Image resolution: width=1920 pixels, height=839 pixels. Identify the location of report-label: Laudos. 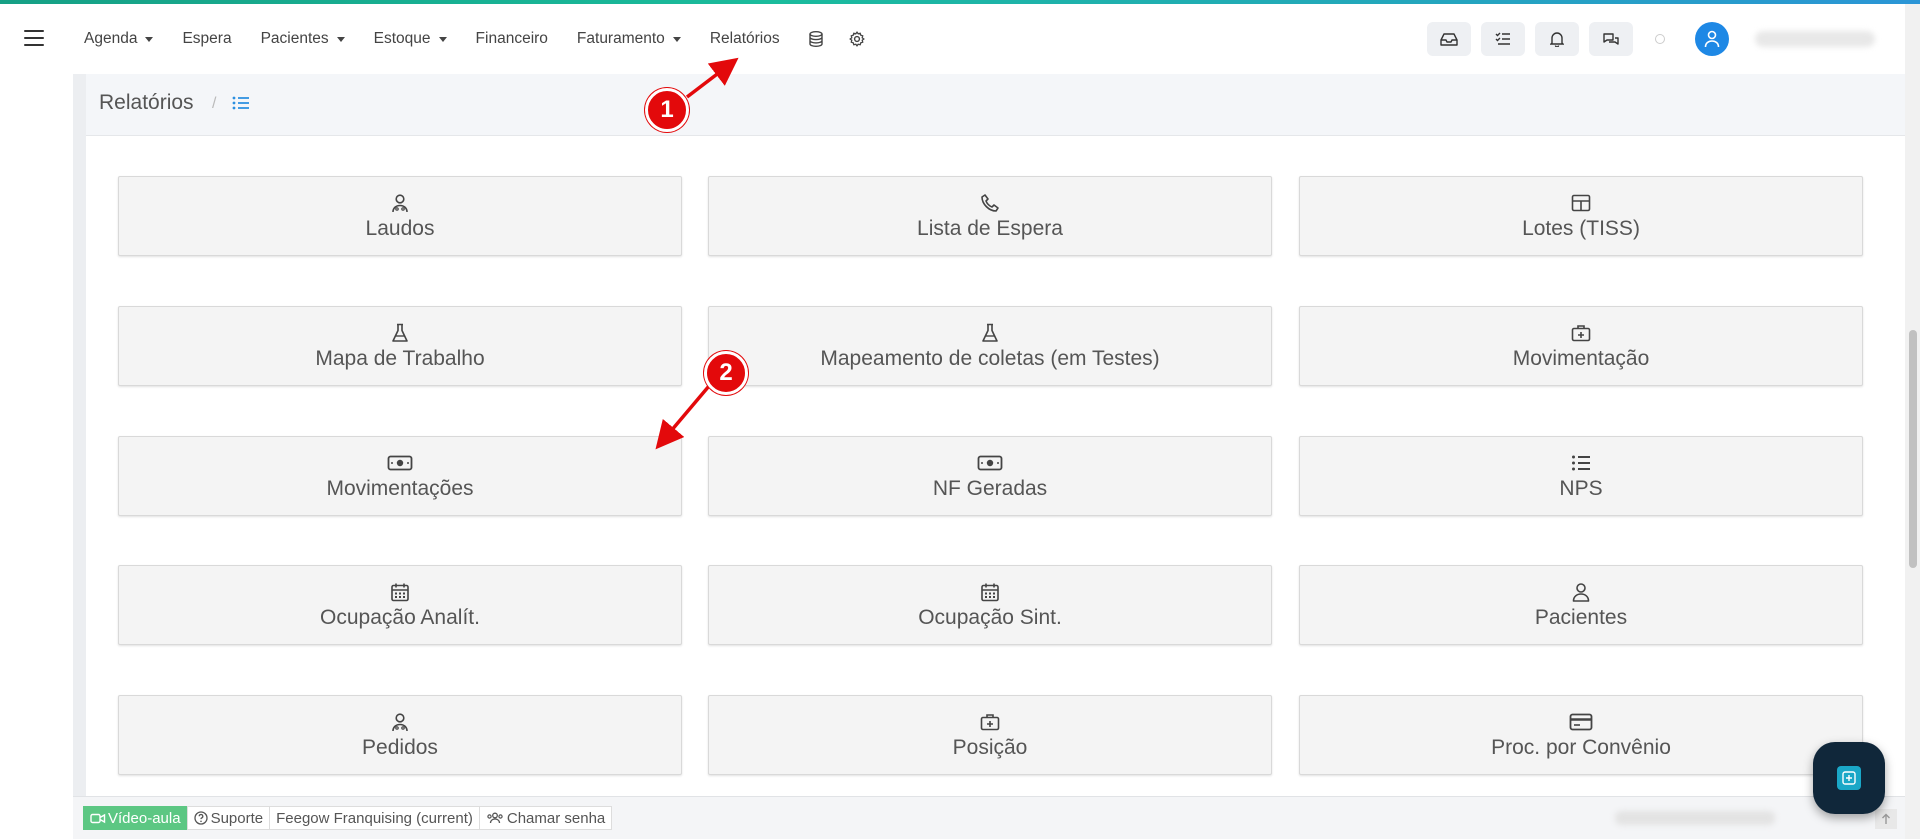
(400, 228).